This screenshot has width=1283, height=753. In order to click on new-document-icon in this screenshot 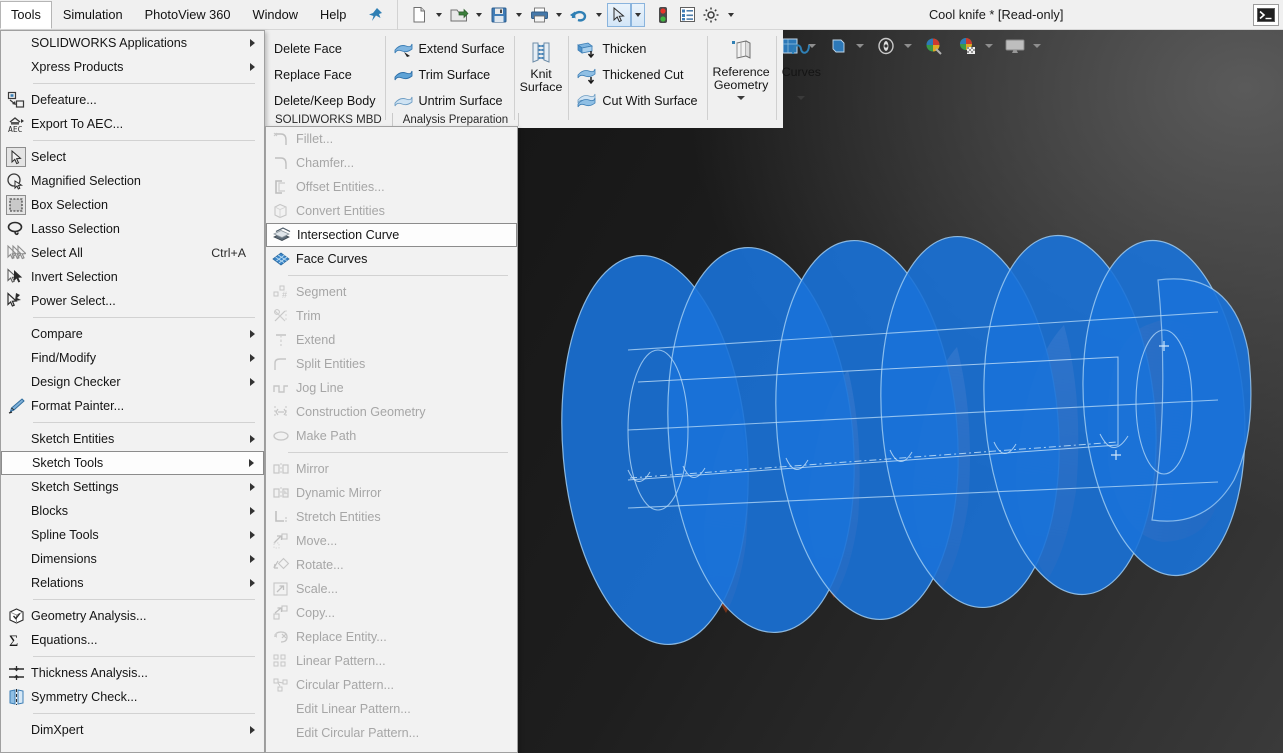, I will do `click(419, 15)`.